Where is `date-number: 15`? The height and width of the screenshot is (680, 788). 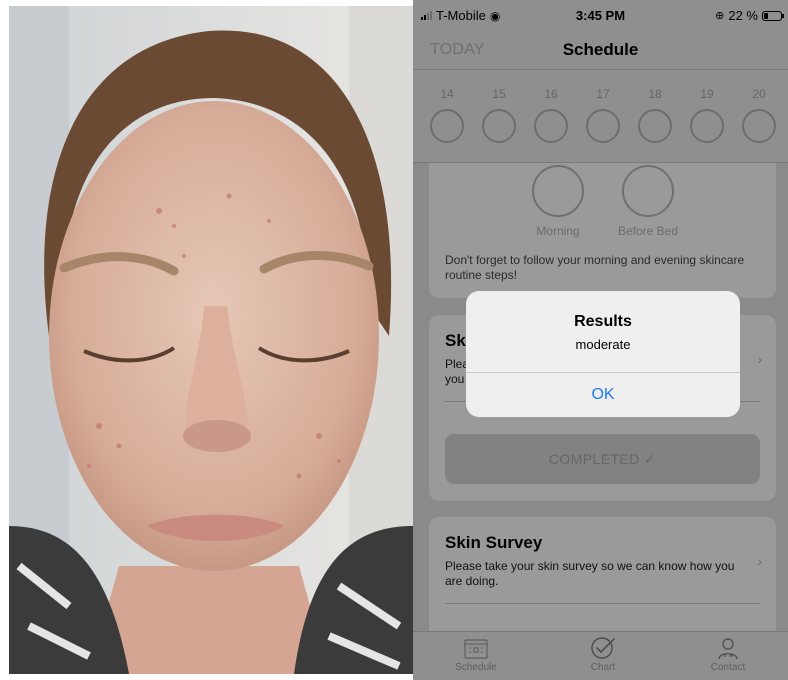 date-number: 15 is located at coordinates (499, 94).